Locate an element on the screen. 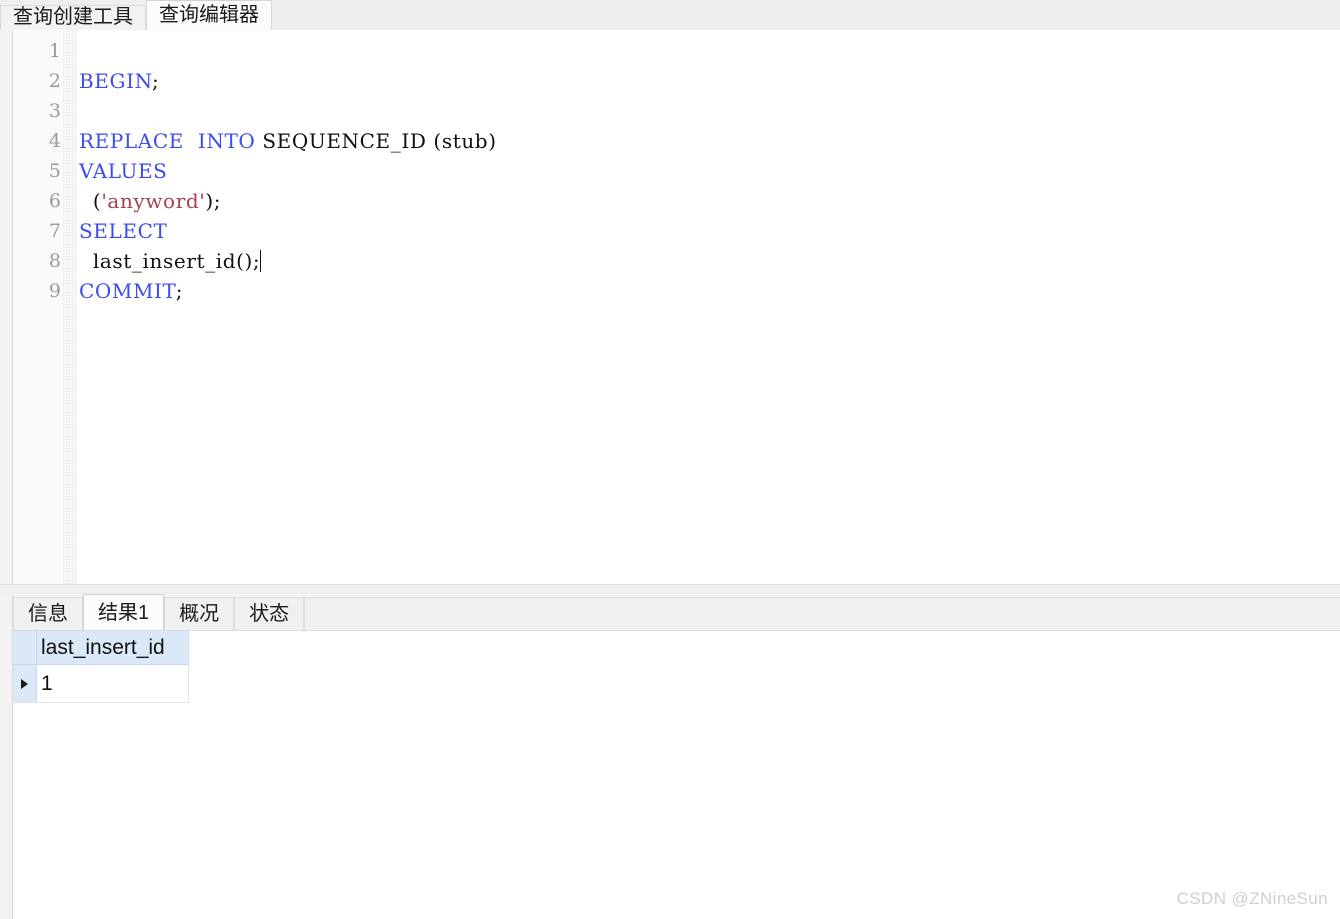 This screenshot has height=919, width=1340. tab-profile-label: 概况 is located at coordinates (199, 614).